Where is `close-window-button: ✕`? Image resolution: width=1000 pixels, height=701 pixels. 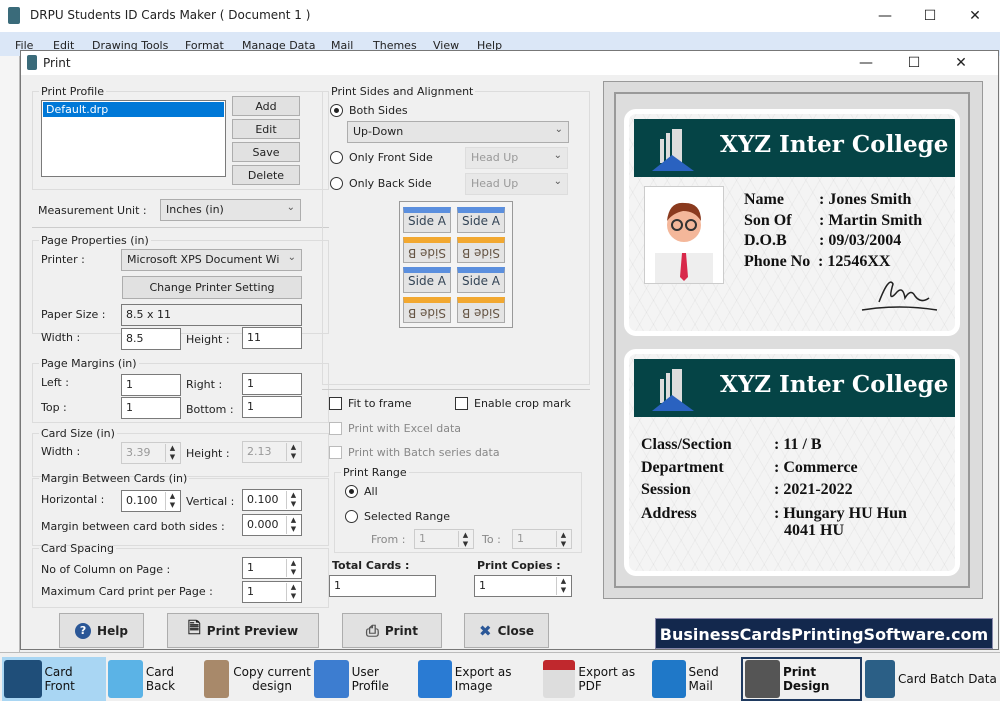 close-window-button: ✕ is located at coordinates (975, 16).